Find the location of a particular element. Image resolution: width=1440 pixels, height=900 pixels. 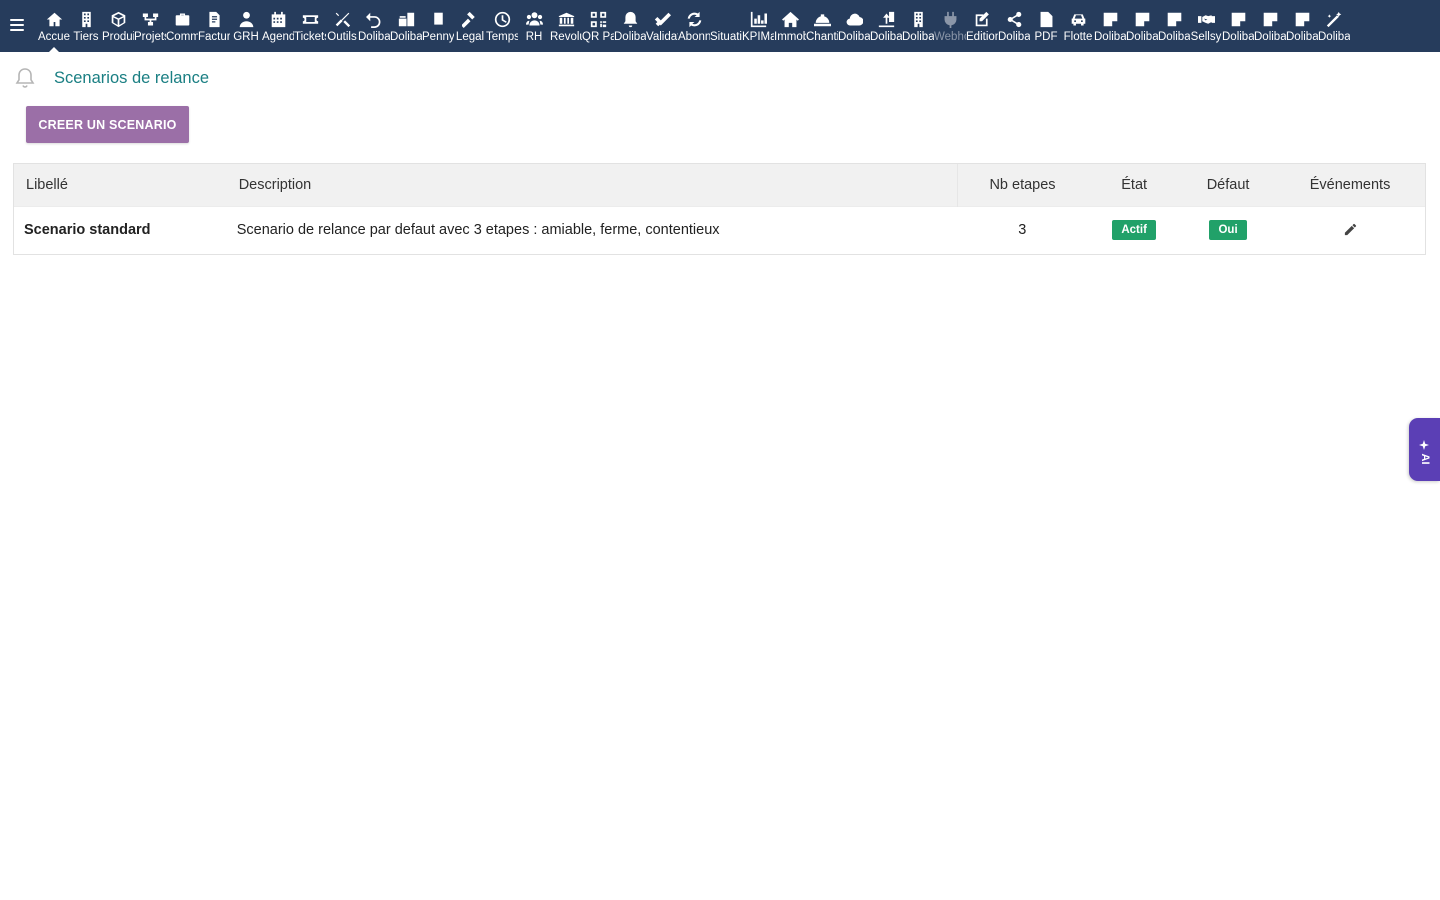

column-header-libelle: Libellé is located at coordinates (120, 185).